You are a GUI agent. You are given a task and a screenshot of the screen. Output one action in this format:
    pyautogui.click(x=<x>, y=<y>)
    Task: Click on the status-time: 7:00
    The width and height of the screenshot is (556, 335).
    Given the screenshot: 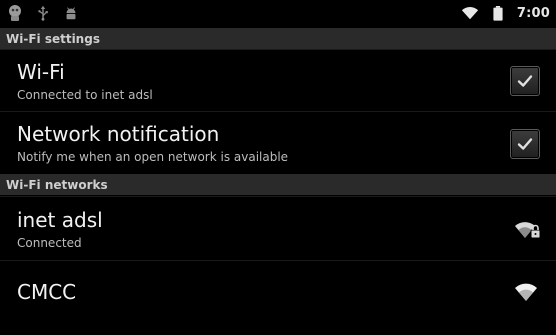 What is the action you would take?
    pyautogui.click(x=533, y=13)
    